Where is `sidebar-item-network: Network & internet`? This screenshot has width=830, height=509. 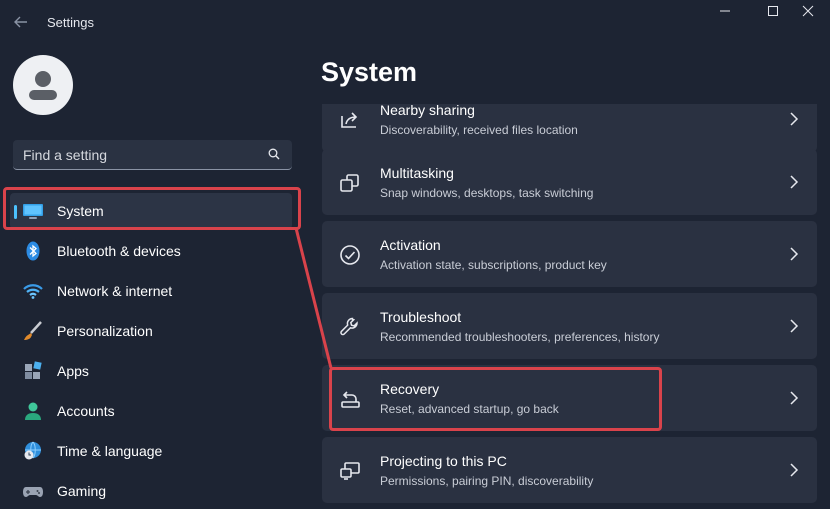
sidebar-item-network: Network & internet is located at coordinates (151, 291).